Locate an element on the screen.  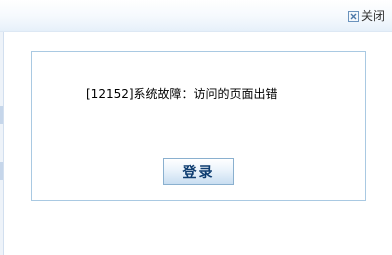
close-icon is located at coordinates (353, 16).